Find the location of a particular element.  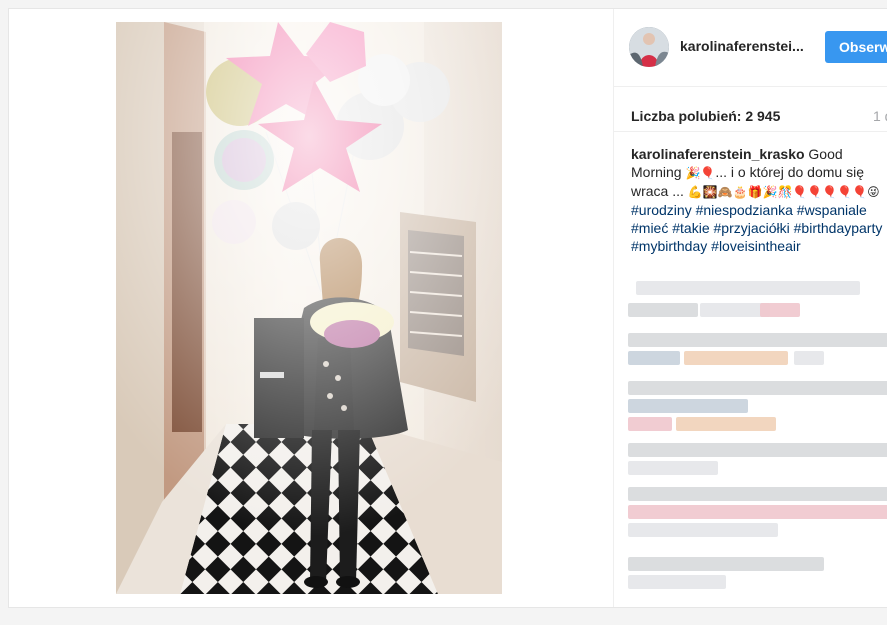

profile-photo-icon is located at coordinates (649, 47).